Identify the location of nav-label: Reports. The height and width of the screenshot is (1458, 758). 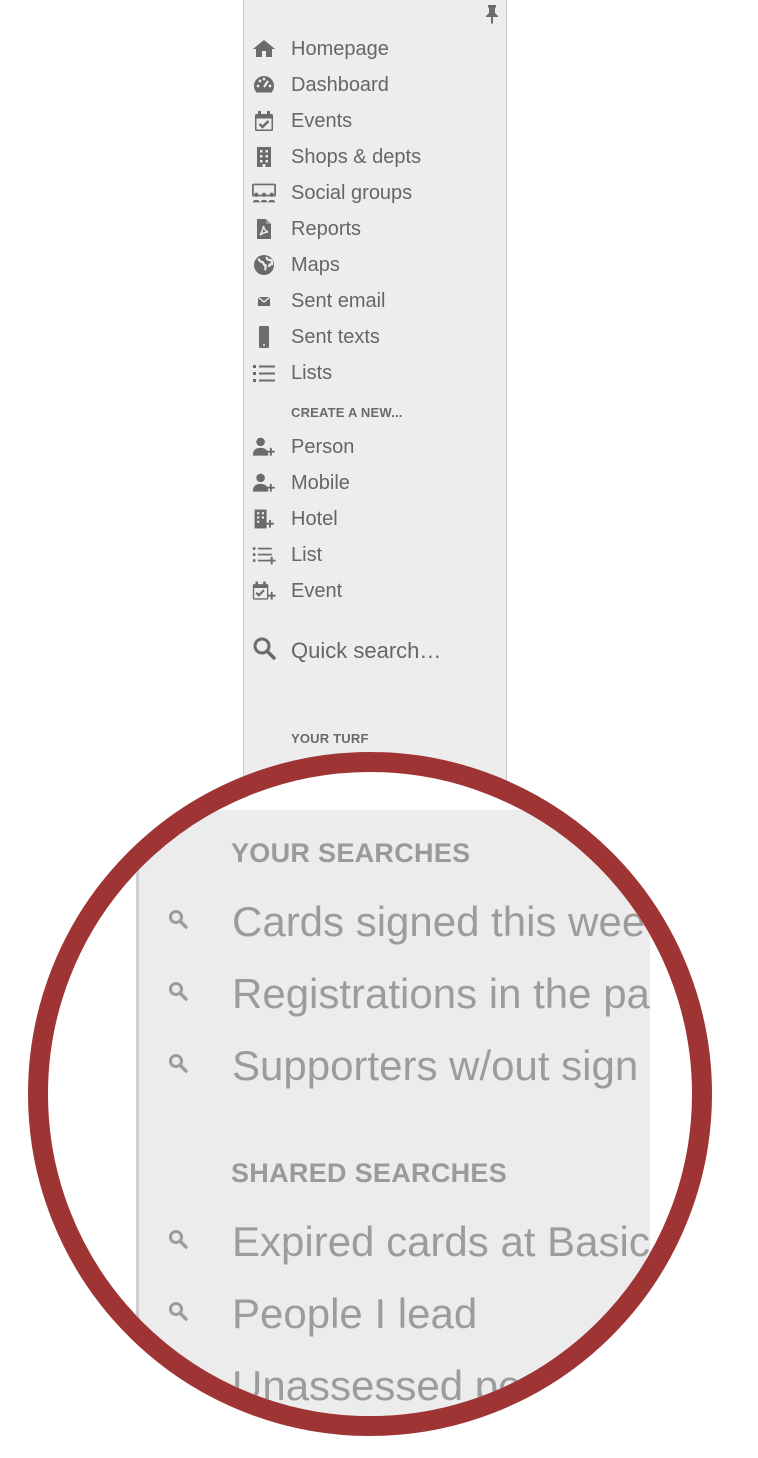
(326, 228).